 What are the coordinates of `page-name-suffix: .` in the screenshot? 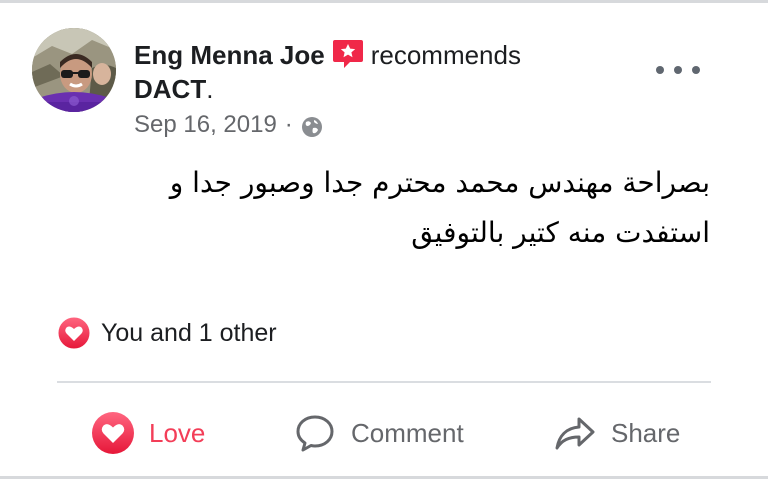 It's located at (210, 89).